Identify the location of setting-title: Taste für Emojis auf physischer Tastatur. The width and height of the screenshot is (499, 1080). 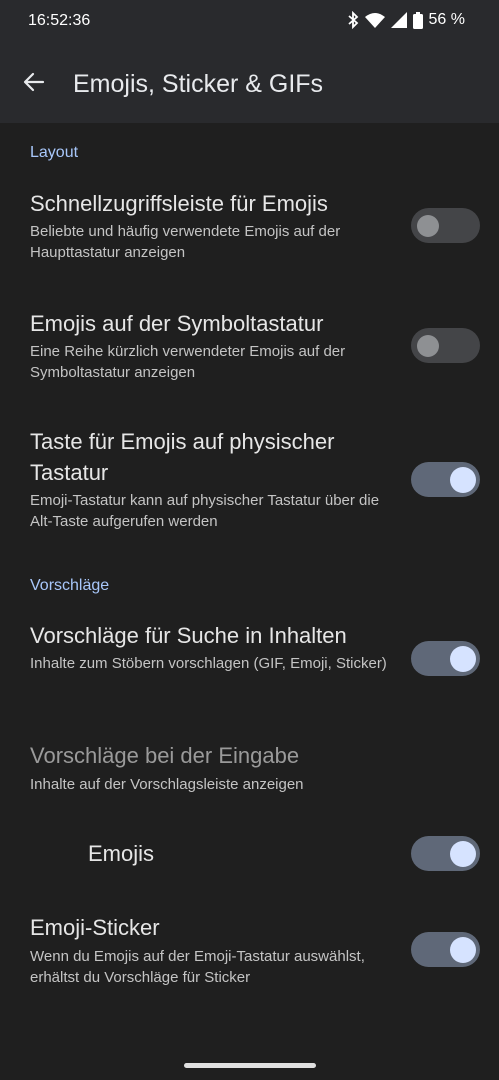
(182, 457).